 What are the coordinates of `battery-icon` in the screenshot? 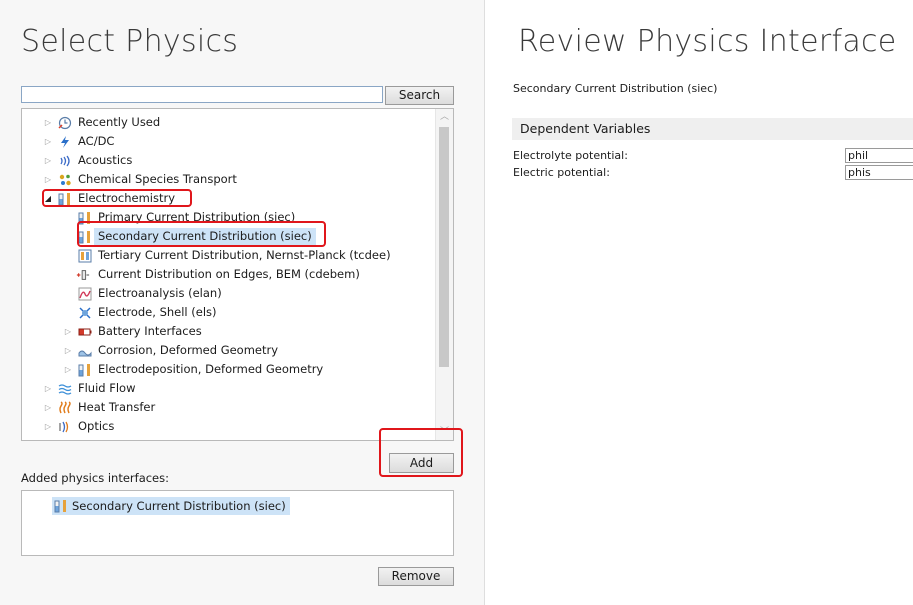 It's located at (85, 332).